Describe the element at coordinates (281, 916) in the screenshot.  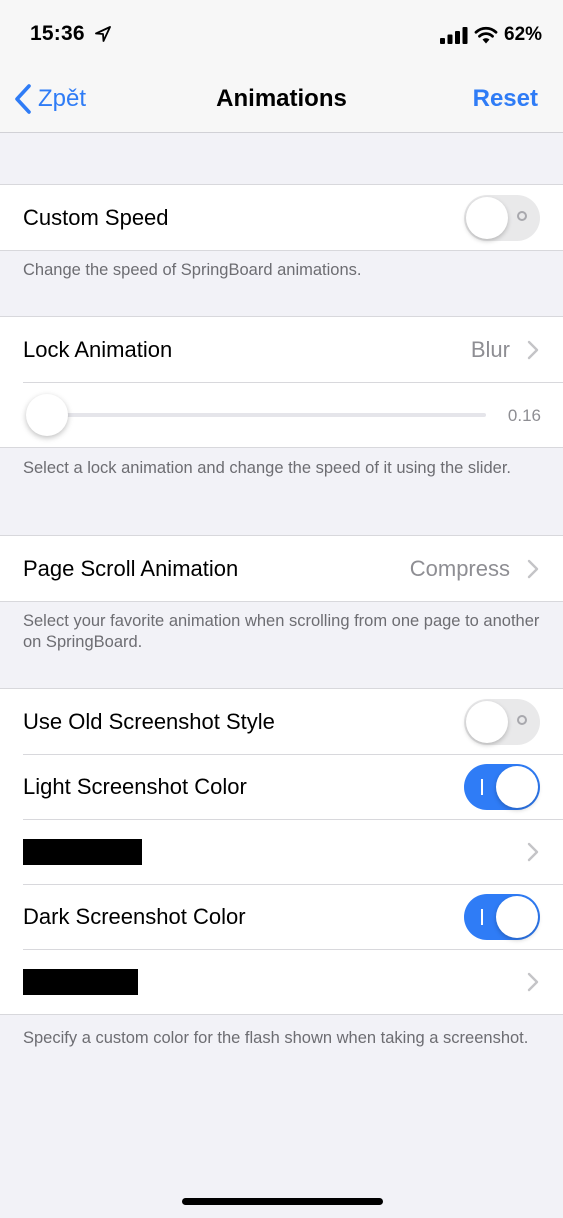
I see `dark-screenshot-cell: Dark Screenshot Color` at that location.